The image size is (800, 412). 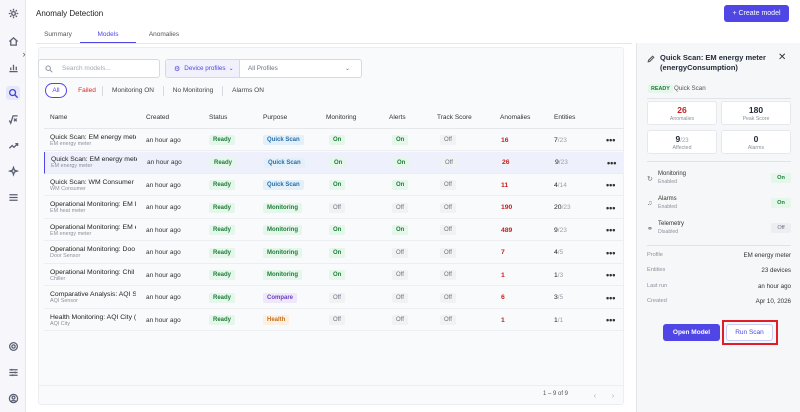 What do you see at coordinates (93, 227) in the screenshot?
I see `model-name: Operational Monitoring: EM e` at bounding box center [93, 227].